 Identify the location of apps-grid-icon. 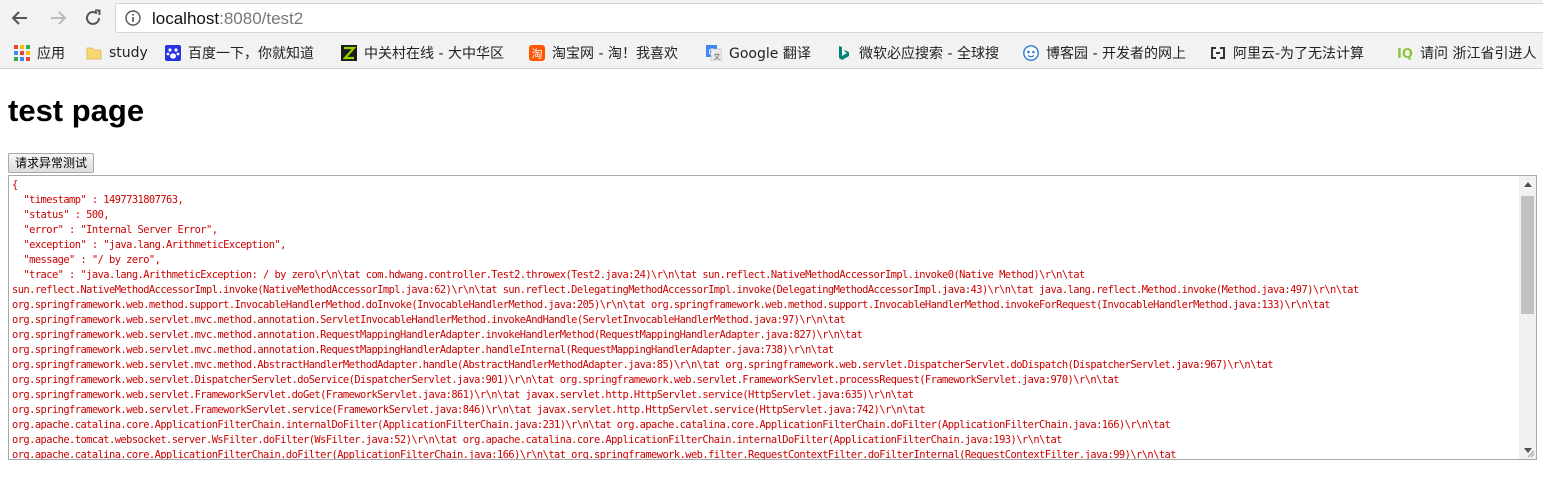
(22, 53).